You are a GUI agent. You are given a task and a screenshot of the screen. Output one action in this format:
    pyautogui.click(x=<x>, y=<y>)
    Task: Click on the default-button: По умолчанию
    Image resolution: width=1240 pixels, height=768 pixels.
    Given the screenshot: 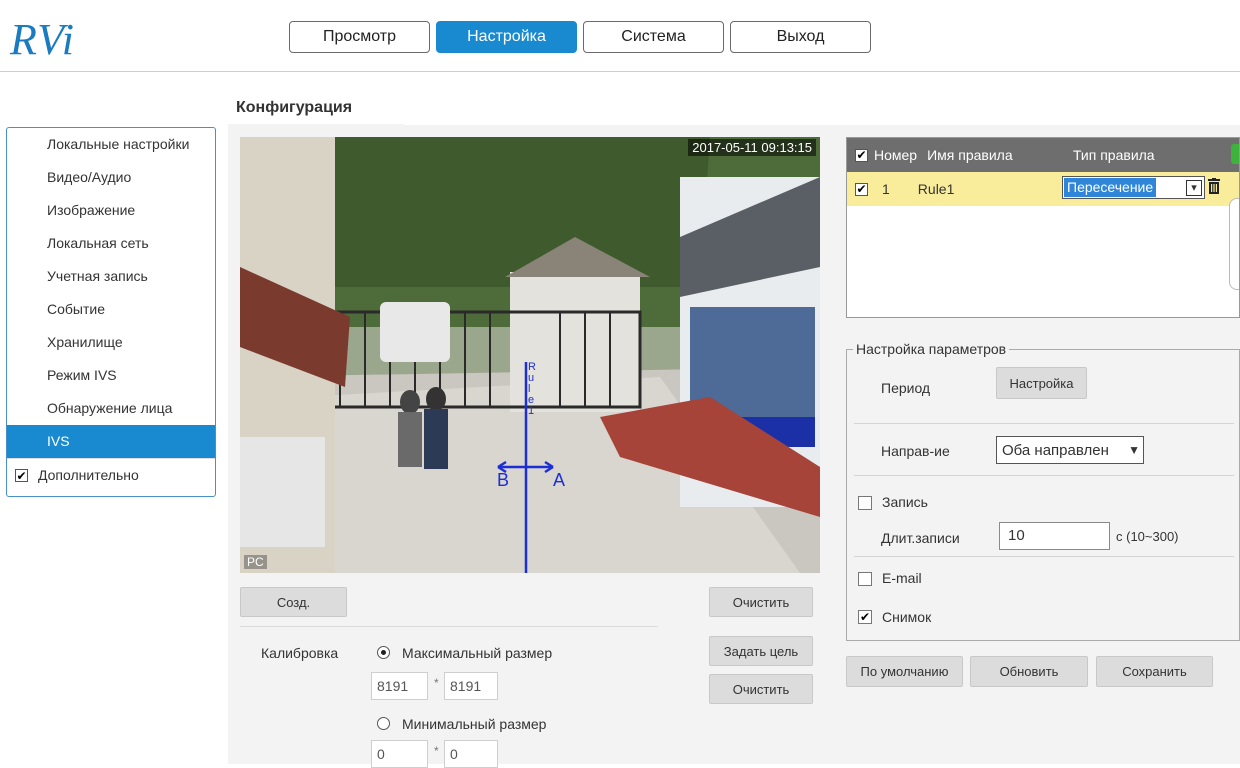 What is the action you would take?
    pyautogui.click(x=904, y=671)
    